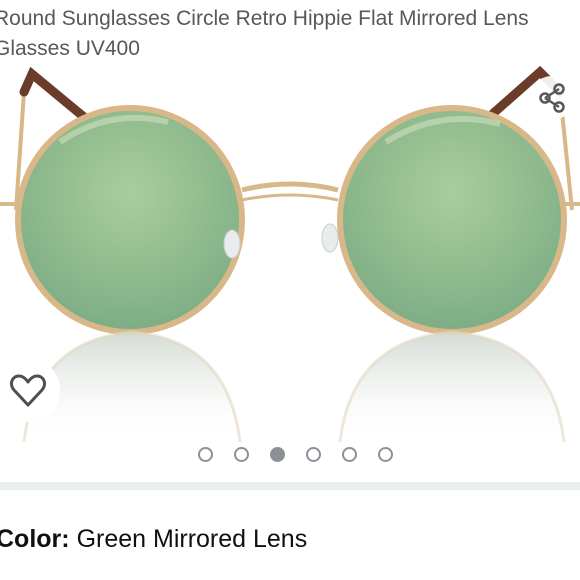 The image size is (580, 580). I want to click on carousel-dot-3-active, so click(277, 454).